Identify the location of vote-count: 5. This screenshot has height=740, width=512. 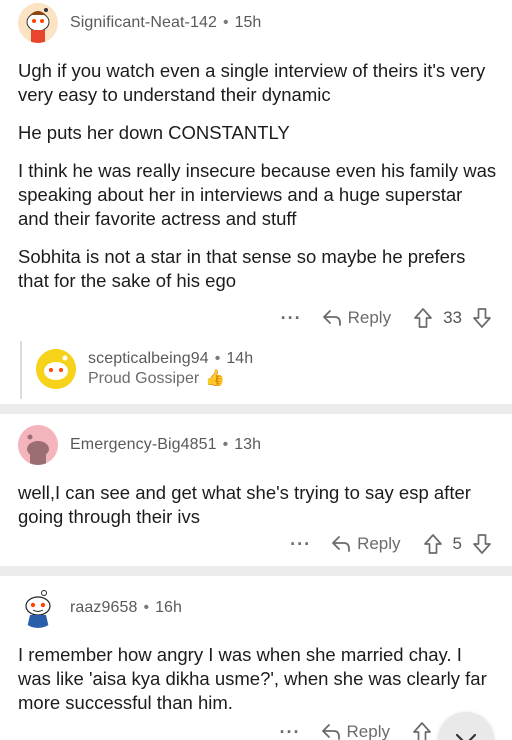
(457, 543).